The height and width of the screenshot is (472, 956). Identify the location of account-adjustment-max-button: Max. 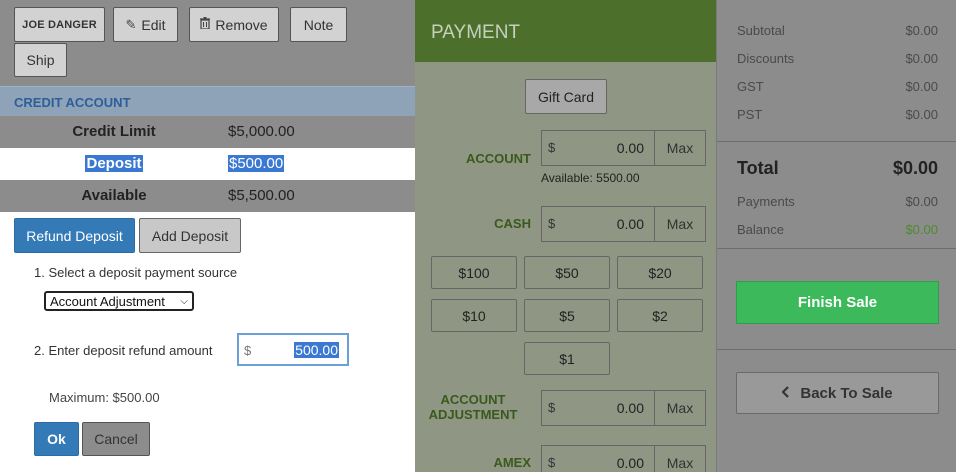
(680, 408).